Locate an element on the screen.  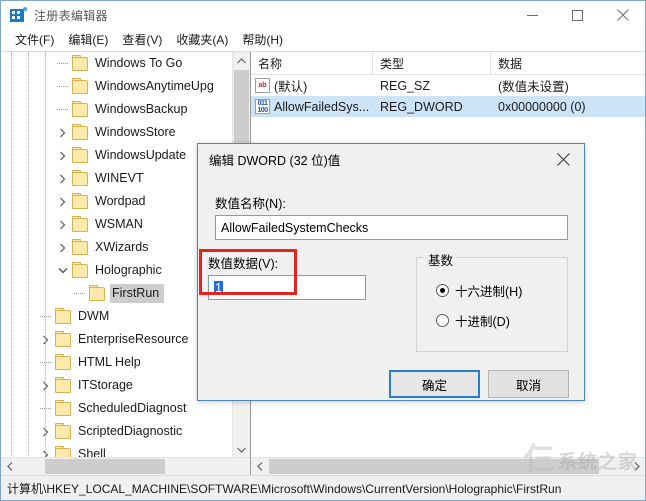
maximize-button is located at coordinates (577, 15).